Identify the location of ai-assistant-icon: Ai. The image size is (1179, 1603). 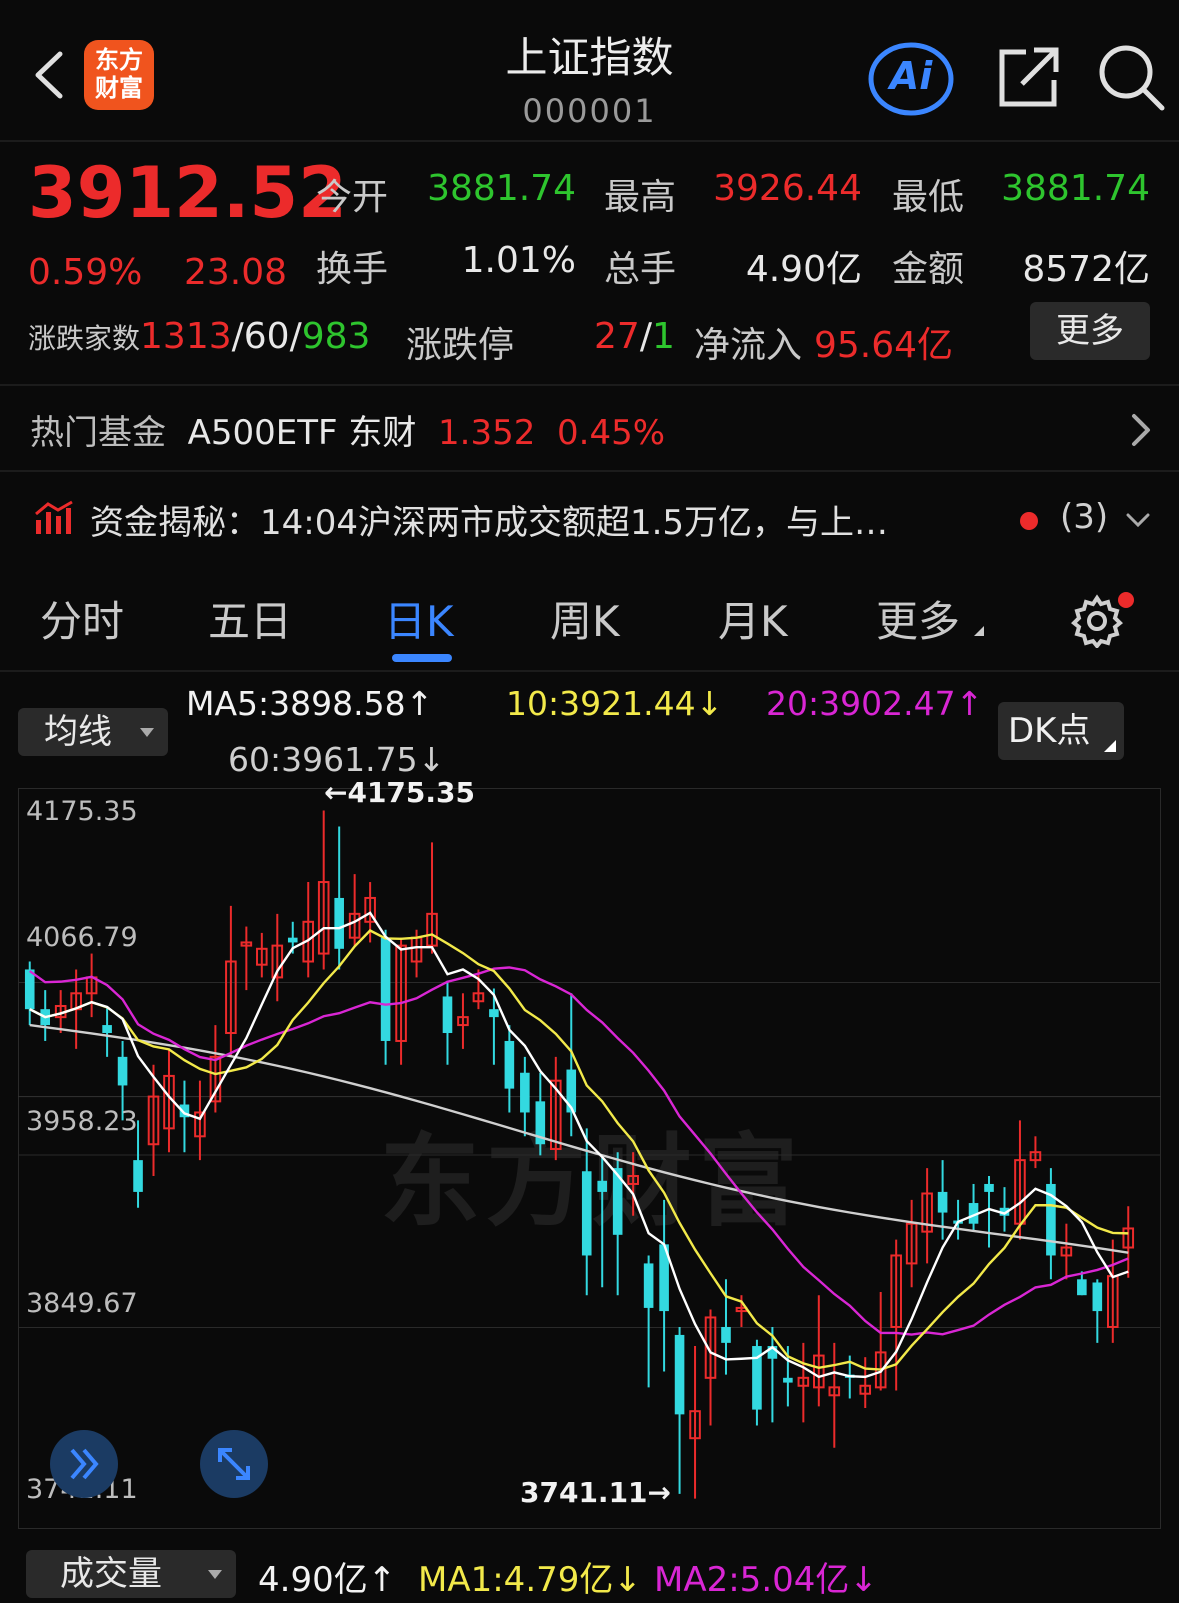
(911, 79).